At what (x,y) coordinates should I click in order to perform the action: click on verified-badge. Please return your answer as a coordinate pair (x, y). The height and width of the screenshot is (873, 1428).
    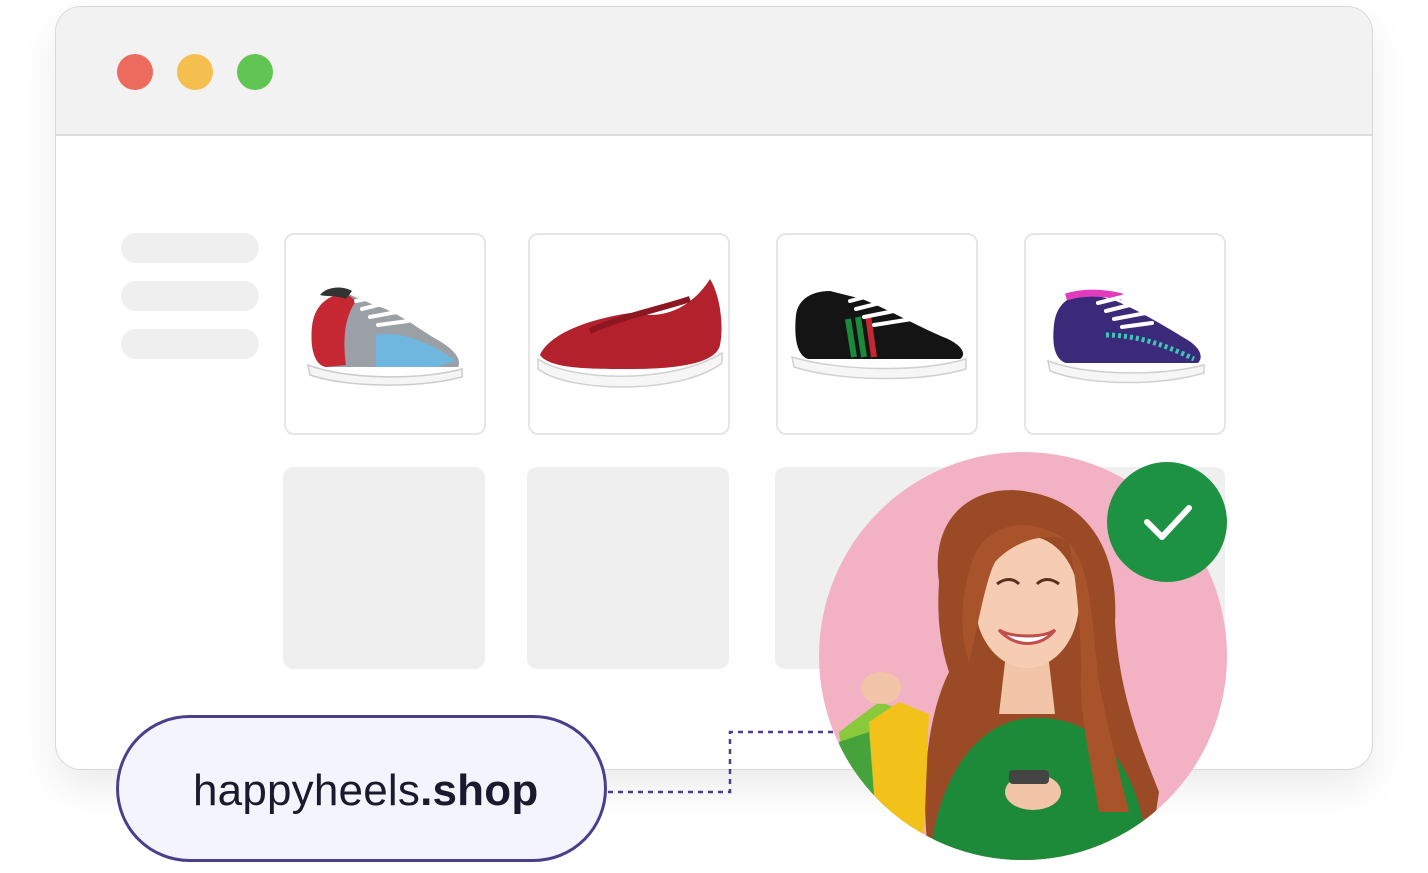
    Looking at the image, I should click on (1167, 522).